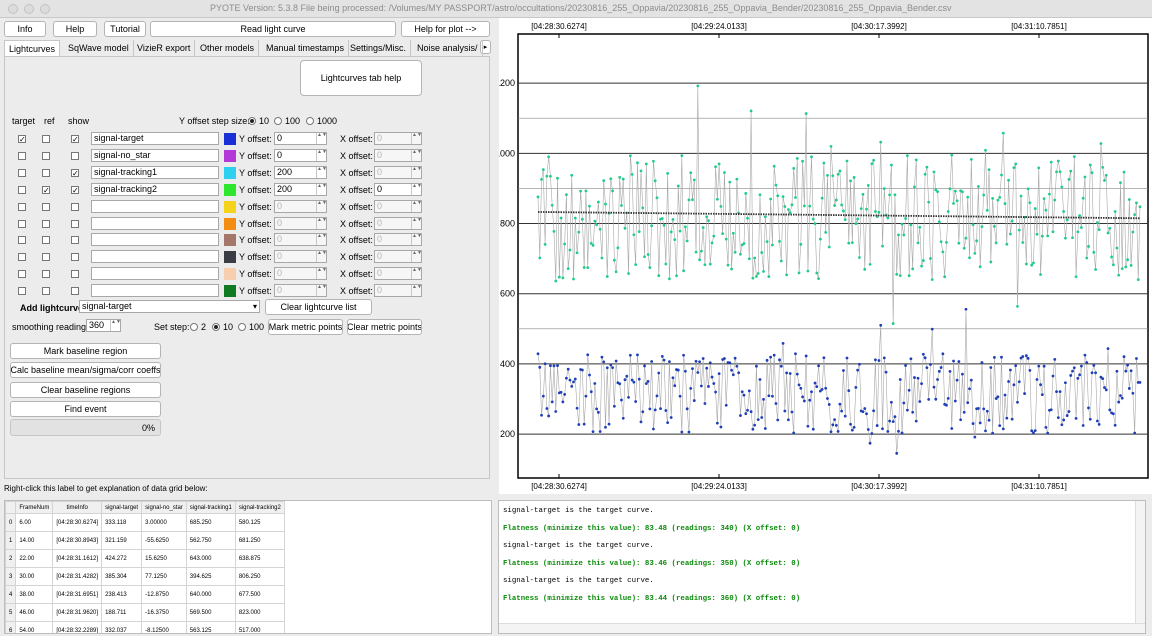 Image resolution: width=1152 pixels, height=636 pixels. Describe the element at coordinates (122, 612) in the screenshot. I see `grid-cell: 188.711` at that location.